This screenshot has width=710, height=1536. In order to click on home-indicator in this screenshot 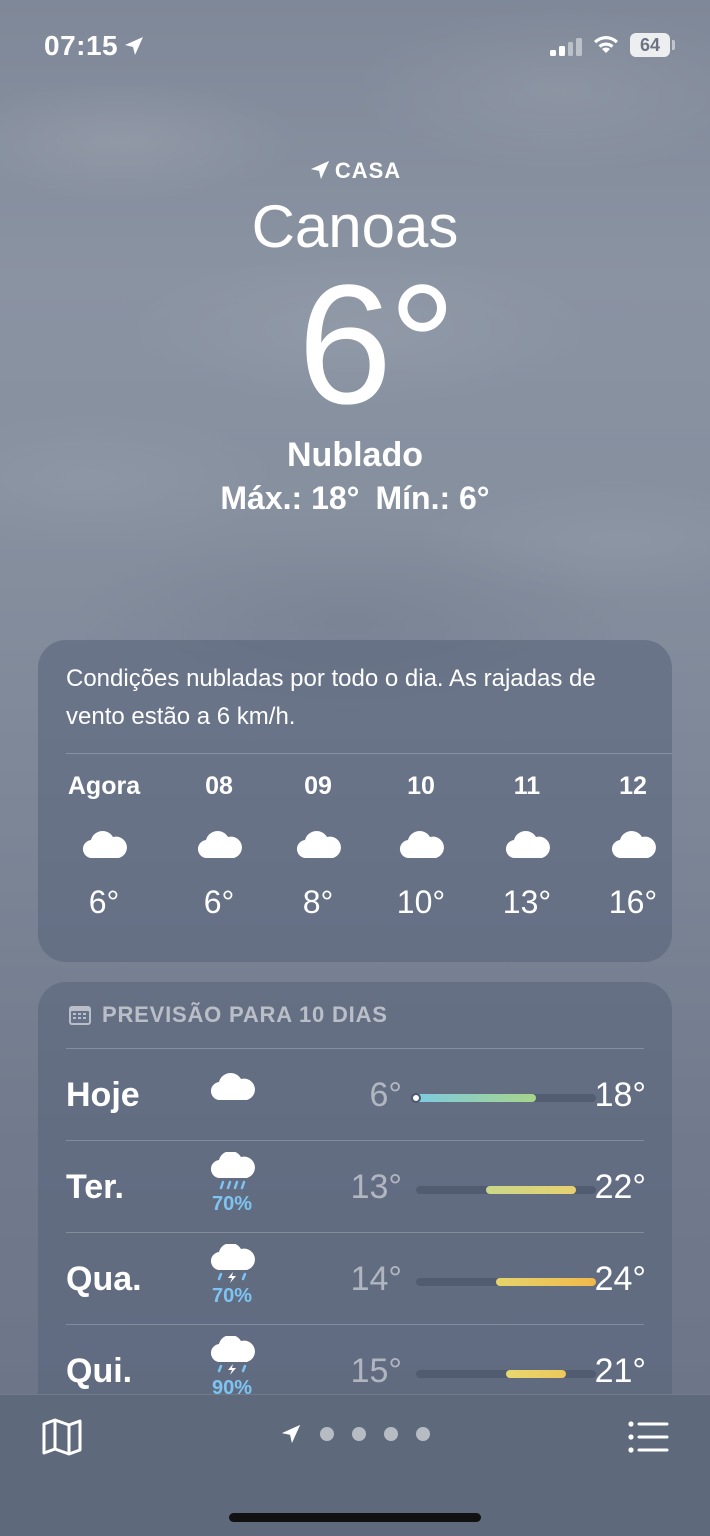, I will do `click(355, 1517)`.